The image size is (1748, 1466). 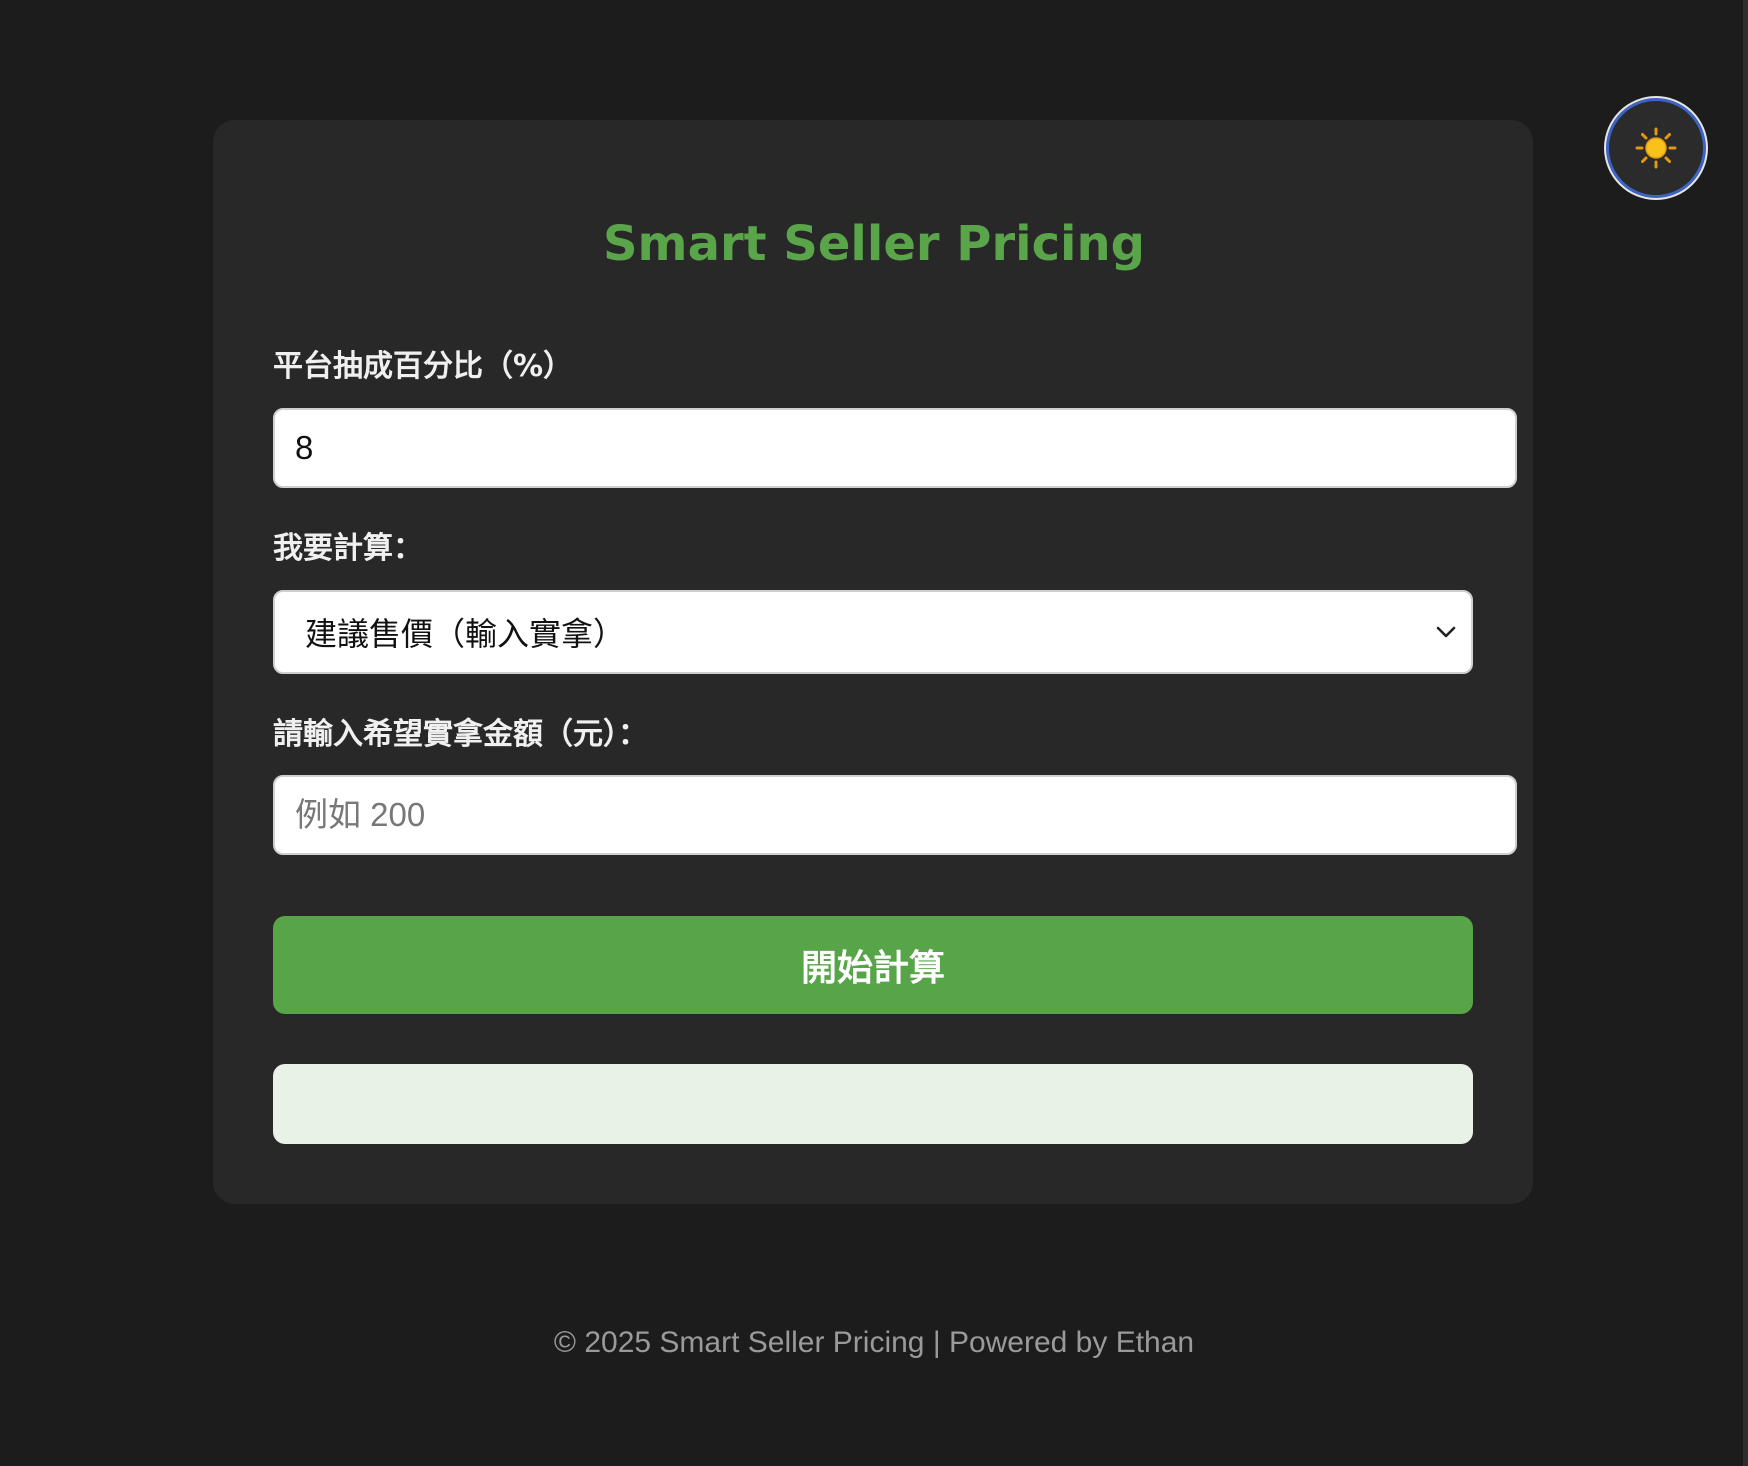 What do you see at coordinates (465, 634) in the screenshot?
I see `mode-select-value: 建議售價（輸入實拿）` at bounding box center [465, 634].